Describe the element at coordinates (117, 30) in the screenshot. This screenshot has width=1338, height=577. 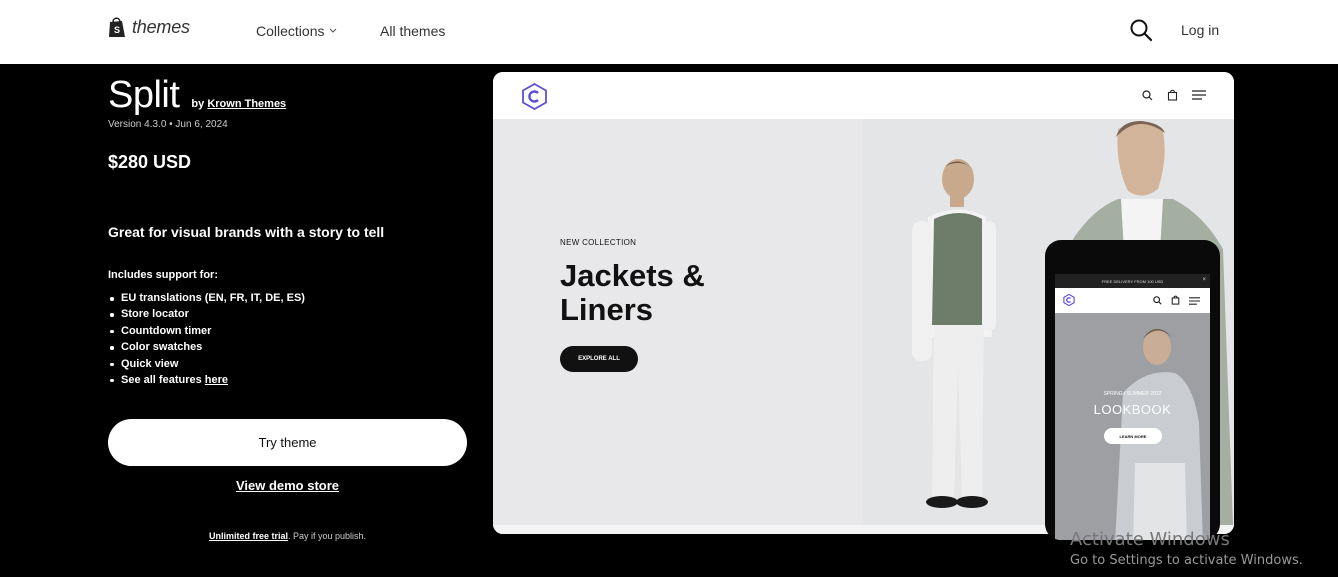
I see `svg-text: S` at that location.